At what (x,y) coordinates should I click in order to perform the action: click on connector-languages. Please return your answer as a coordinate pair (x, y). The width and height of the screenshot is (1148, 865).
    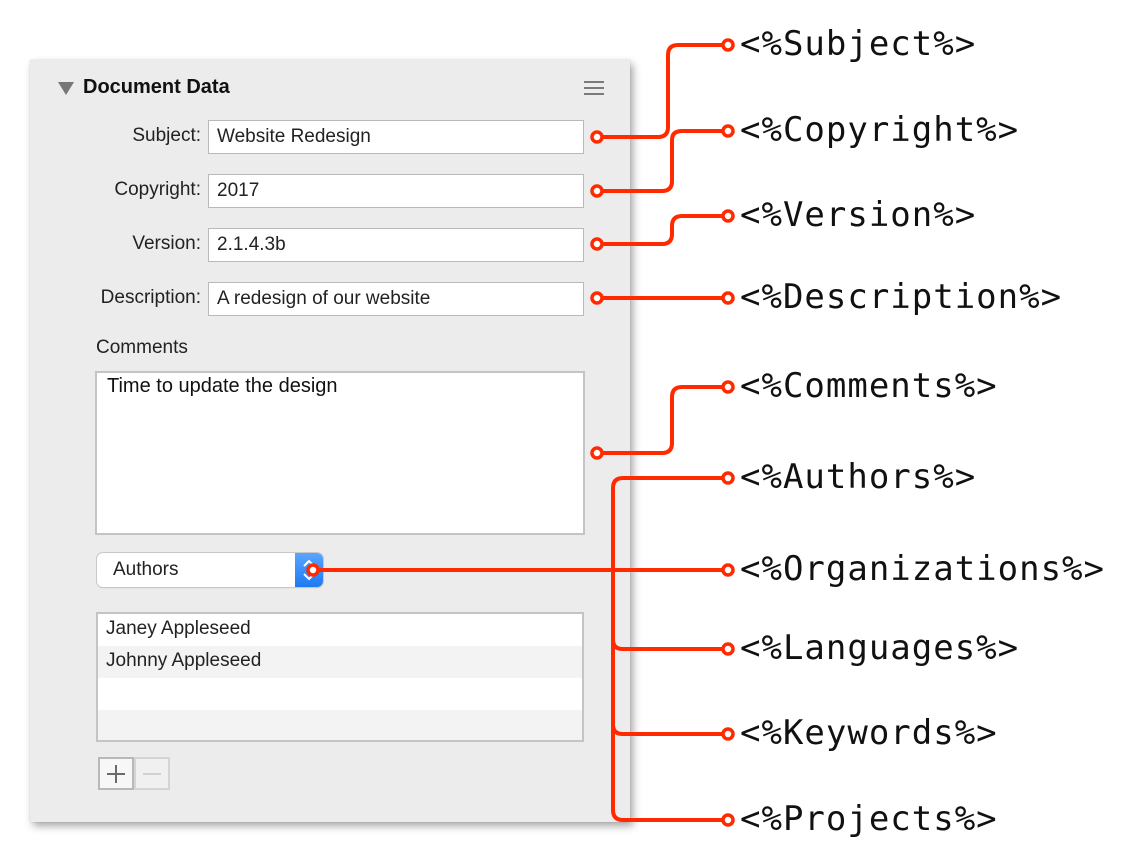
    Looking at the image, I should click on (669, 645).